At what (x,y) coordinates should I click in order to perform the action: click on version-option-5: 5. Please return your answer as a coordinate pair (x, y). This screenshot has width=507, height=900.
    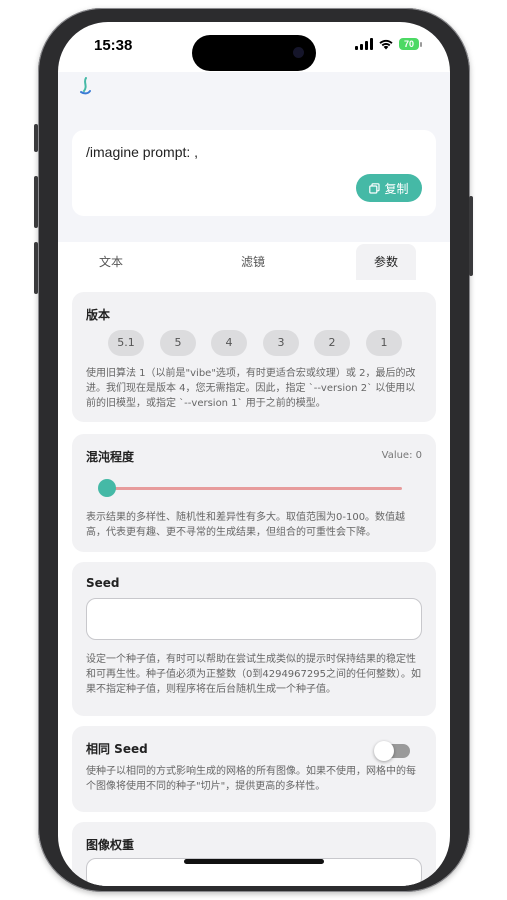
    Looking at the image, I should click on (178, 343).